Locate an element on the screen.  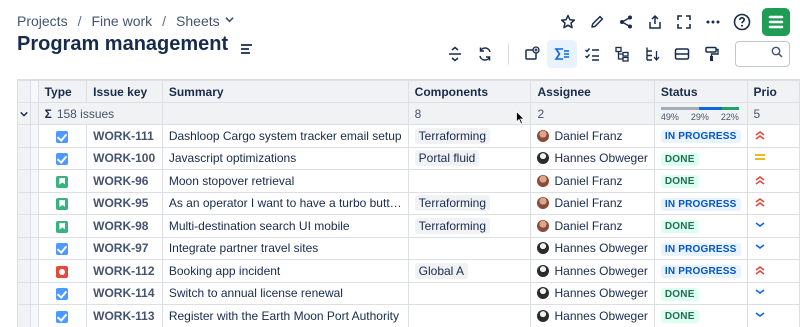
export-icon is located at coordinates (654, 22).